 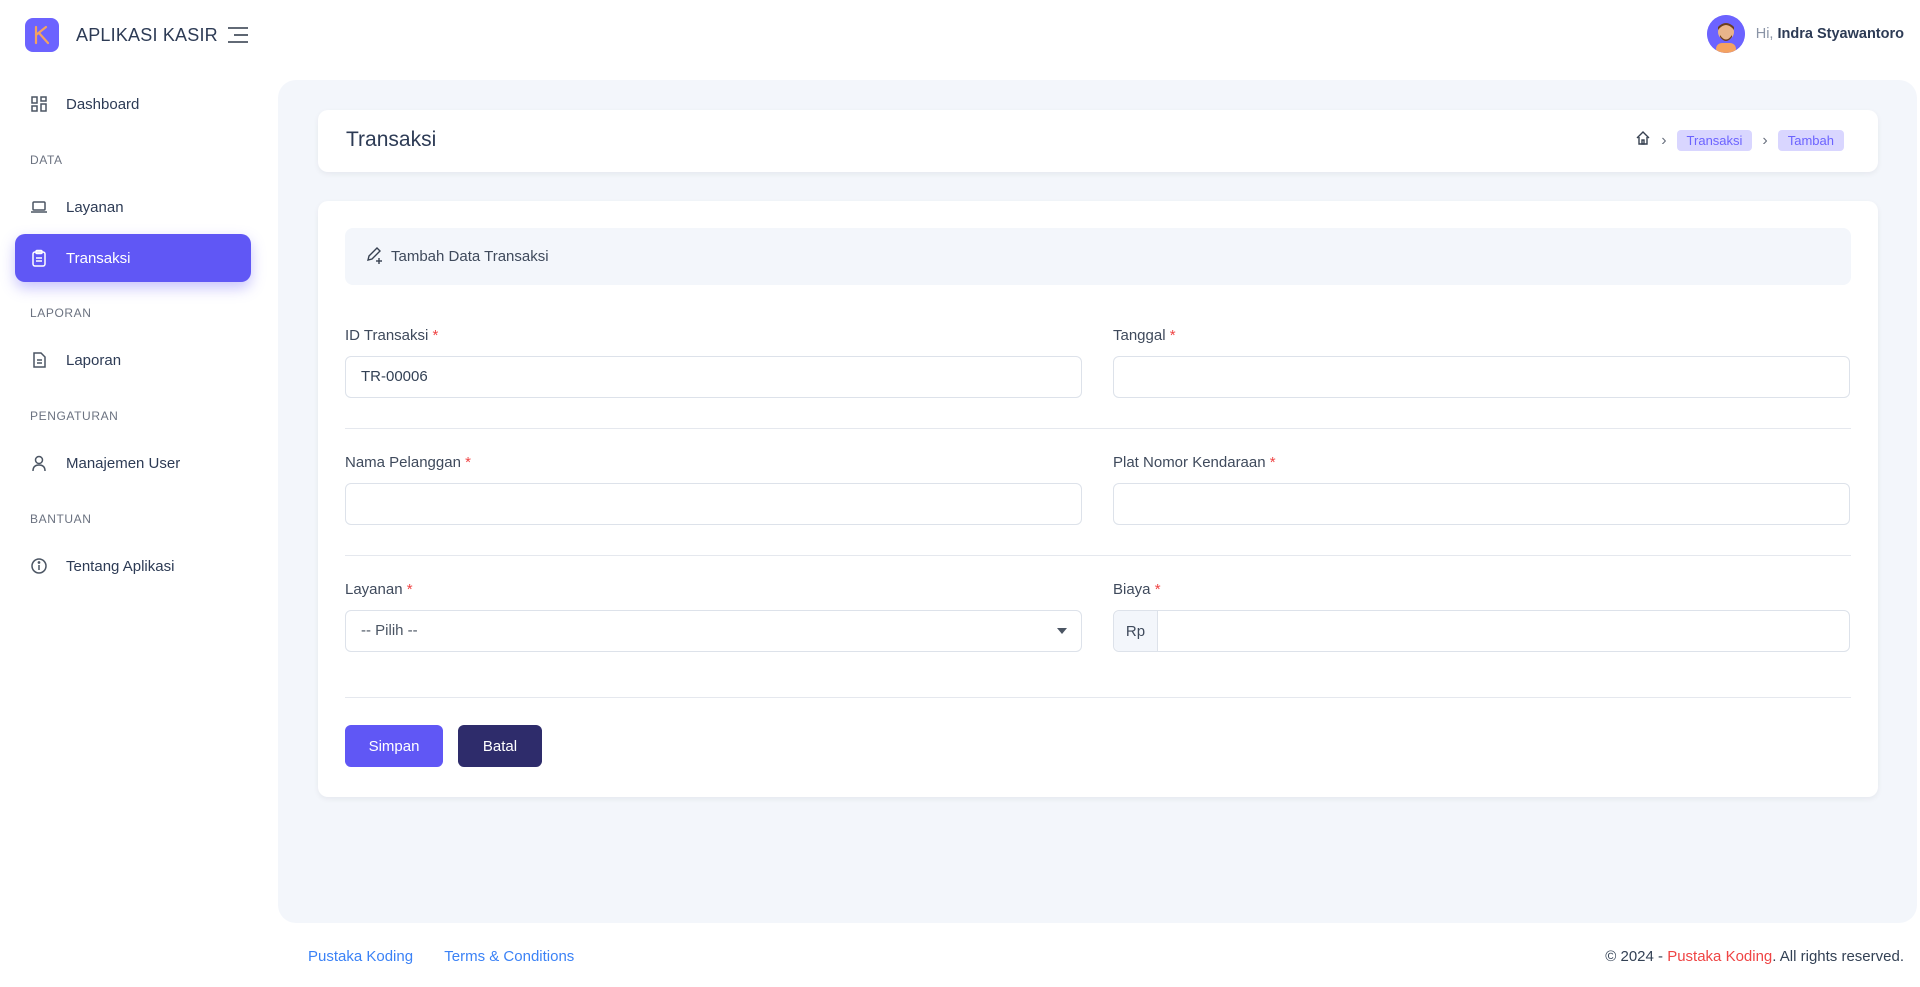 I want to click on form-title: Tambah Data Transaksi, so click(x=470, y=256).